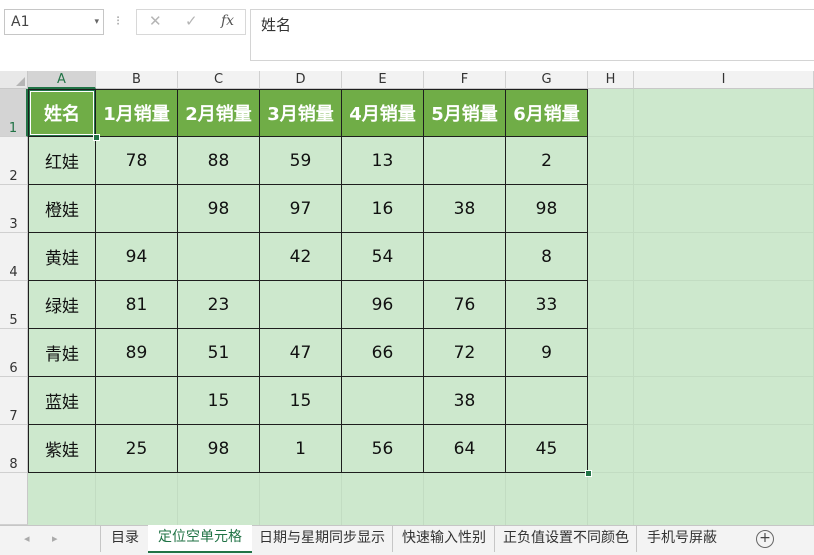 The image size is (814, 555). What do you see at coordinates (62, 305) in the screenshot?
I see `name-cell: 绿娃` at bounding box center [62, 305].